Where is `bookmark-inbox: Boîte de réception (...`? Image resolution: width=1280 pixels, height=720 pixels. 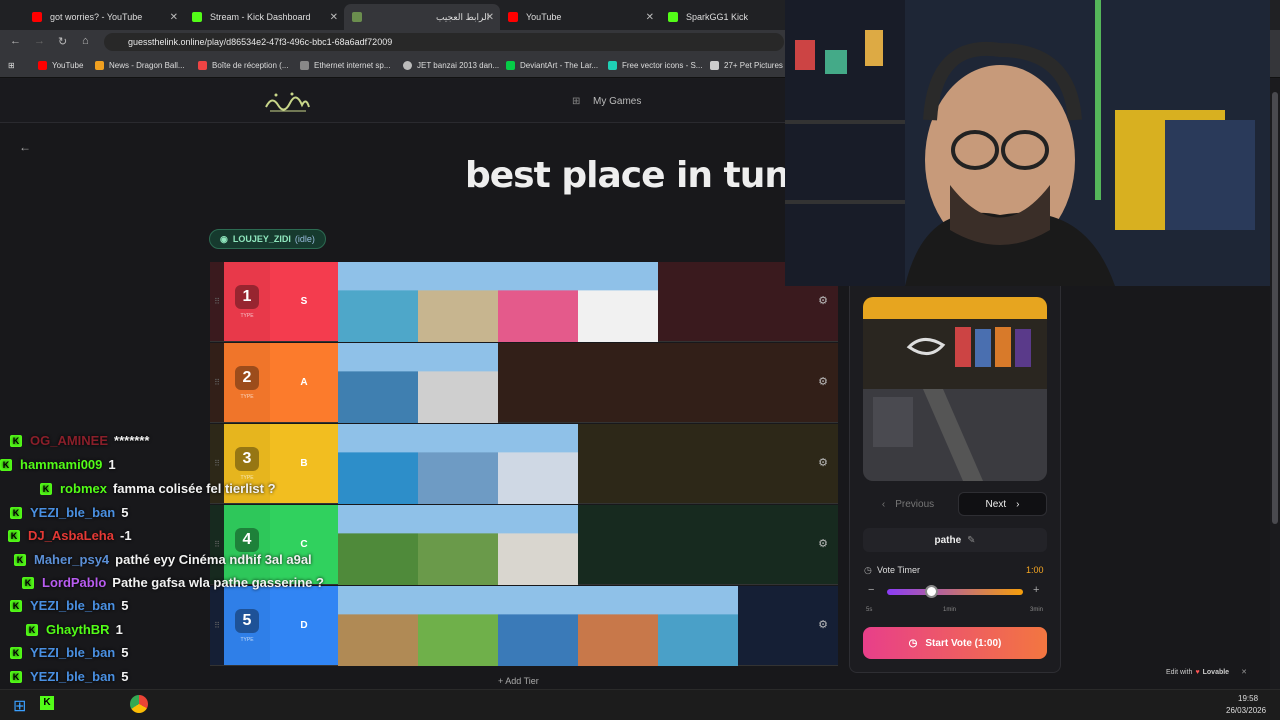 bookmark-inbox: Boîte de réception (... is located at coordinates (243, 65).